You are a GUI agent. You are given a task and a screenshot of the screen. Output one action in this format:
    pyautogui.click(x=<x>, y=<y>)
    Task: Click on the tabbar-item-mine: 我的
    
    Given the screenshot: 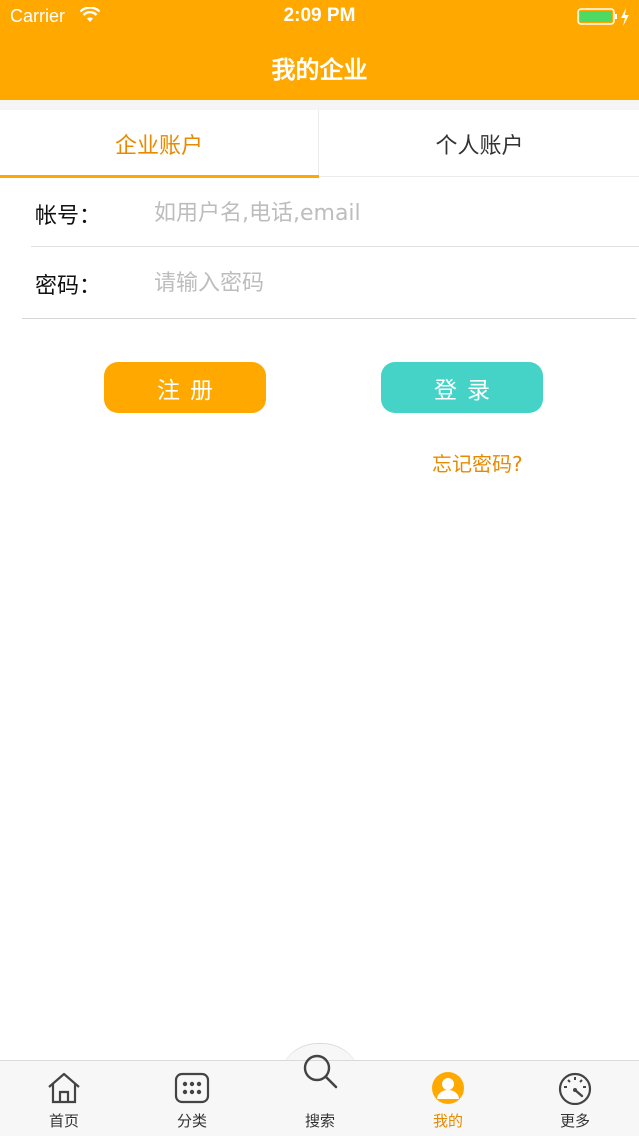 What is the action you would take?
    pyautogui.click(x=448, y=1098)
    